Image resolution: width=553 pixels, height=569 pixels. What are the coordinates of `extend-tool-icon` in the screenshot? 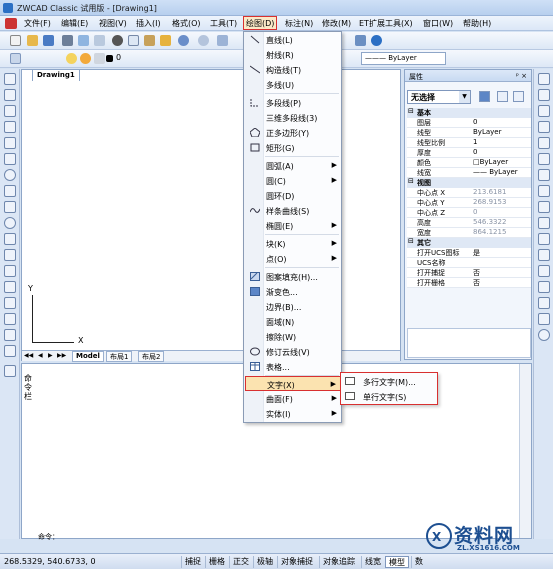 It's located at (544, 239).